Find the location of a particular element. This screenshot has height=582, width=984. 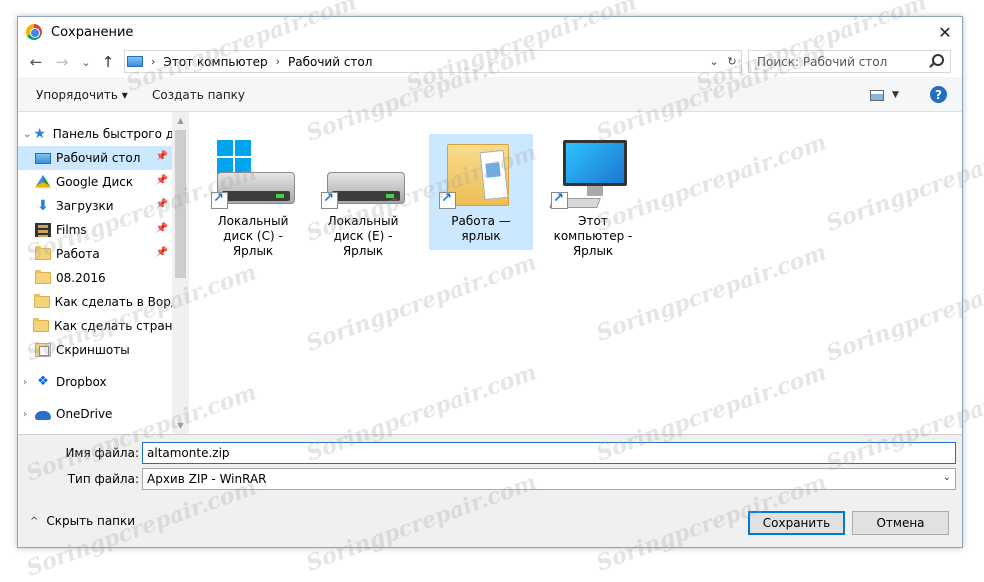

sidebar-item-desktop: Рабочий стол 📌 is located at coordinates (95, 158).